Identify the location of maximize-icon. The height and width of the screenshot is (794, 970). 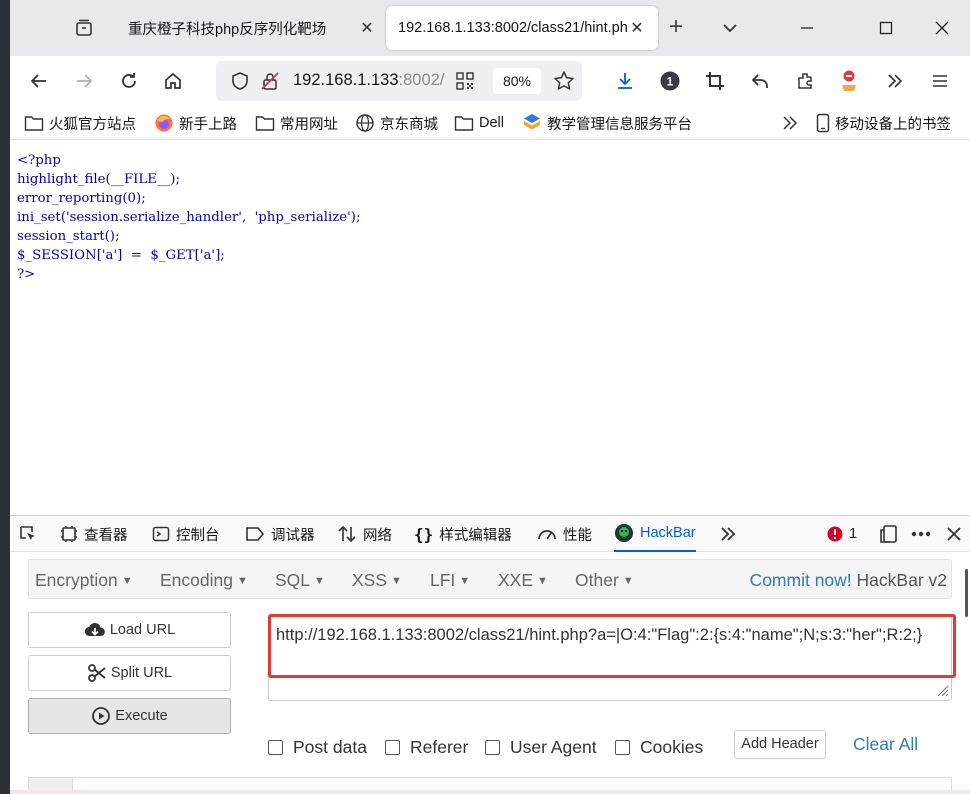
(886, 28).